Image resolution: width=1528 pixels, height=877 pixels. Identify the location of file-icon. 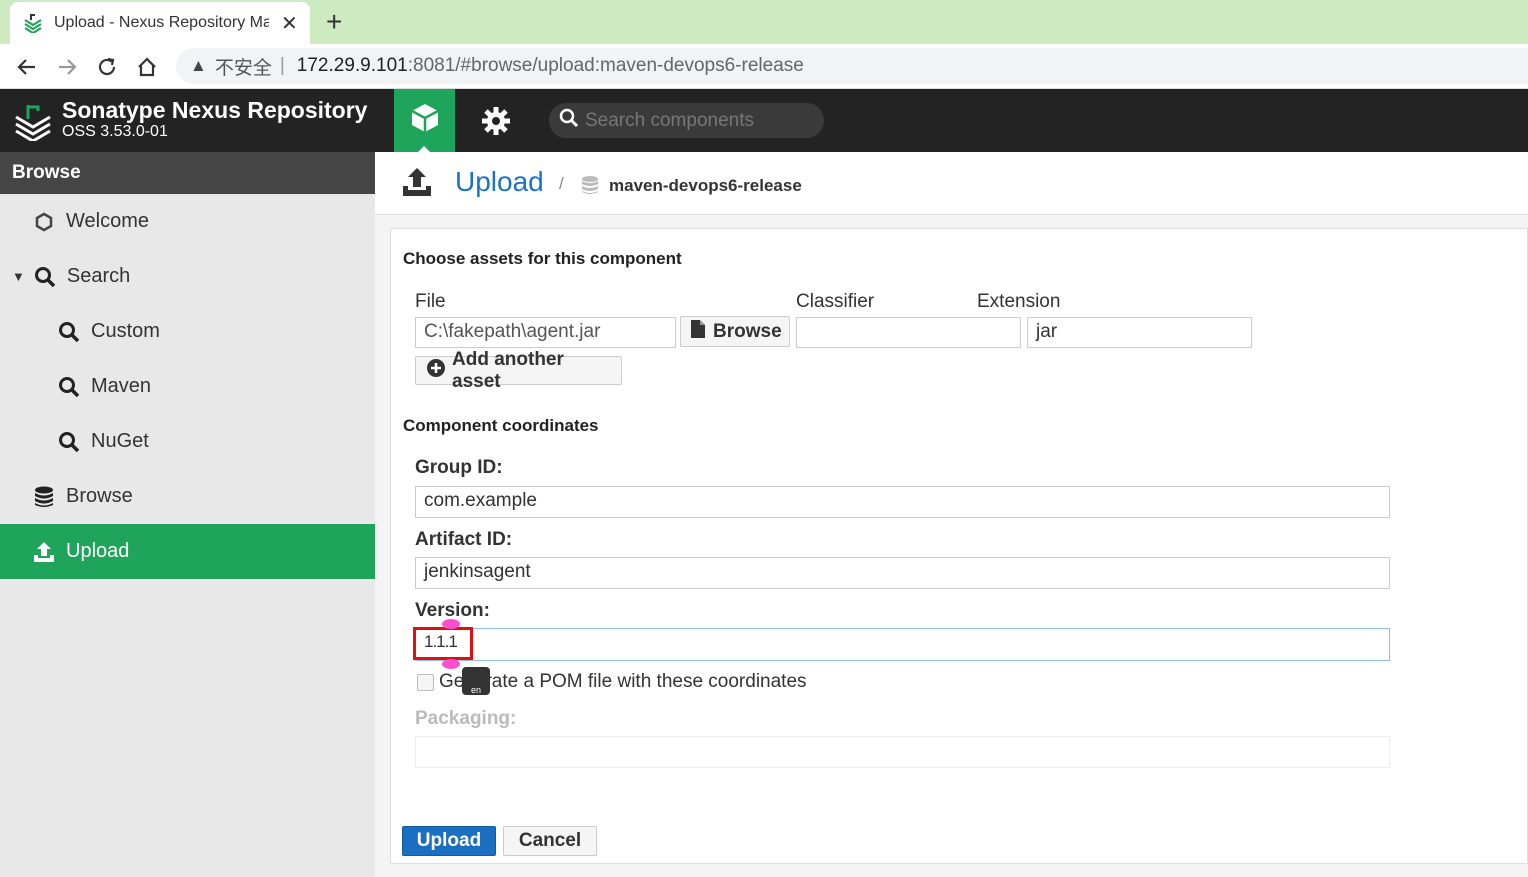
(698, 331).